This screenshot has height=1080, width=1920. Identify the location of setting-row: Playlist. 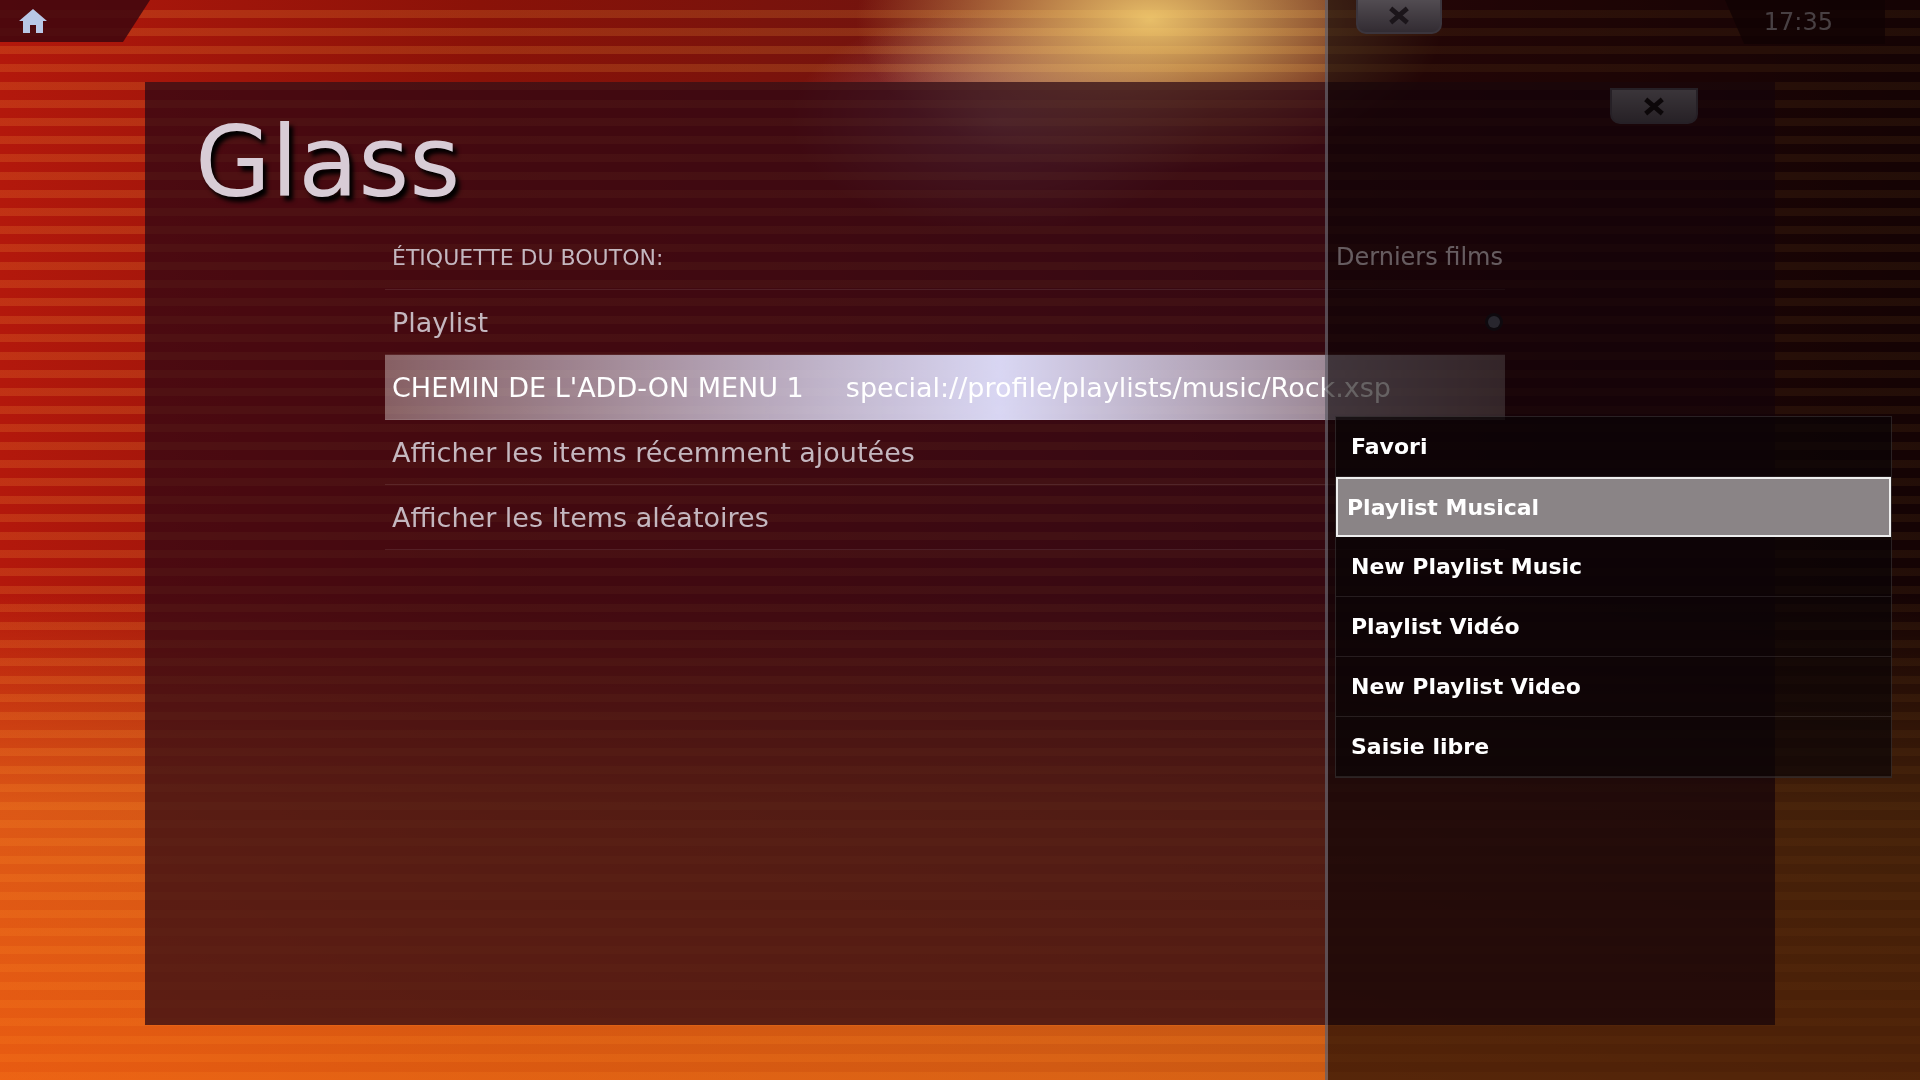
(945, 322).